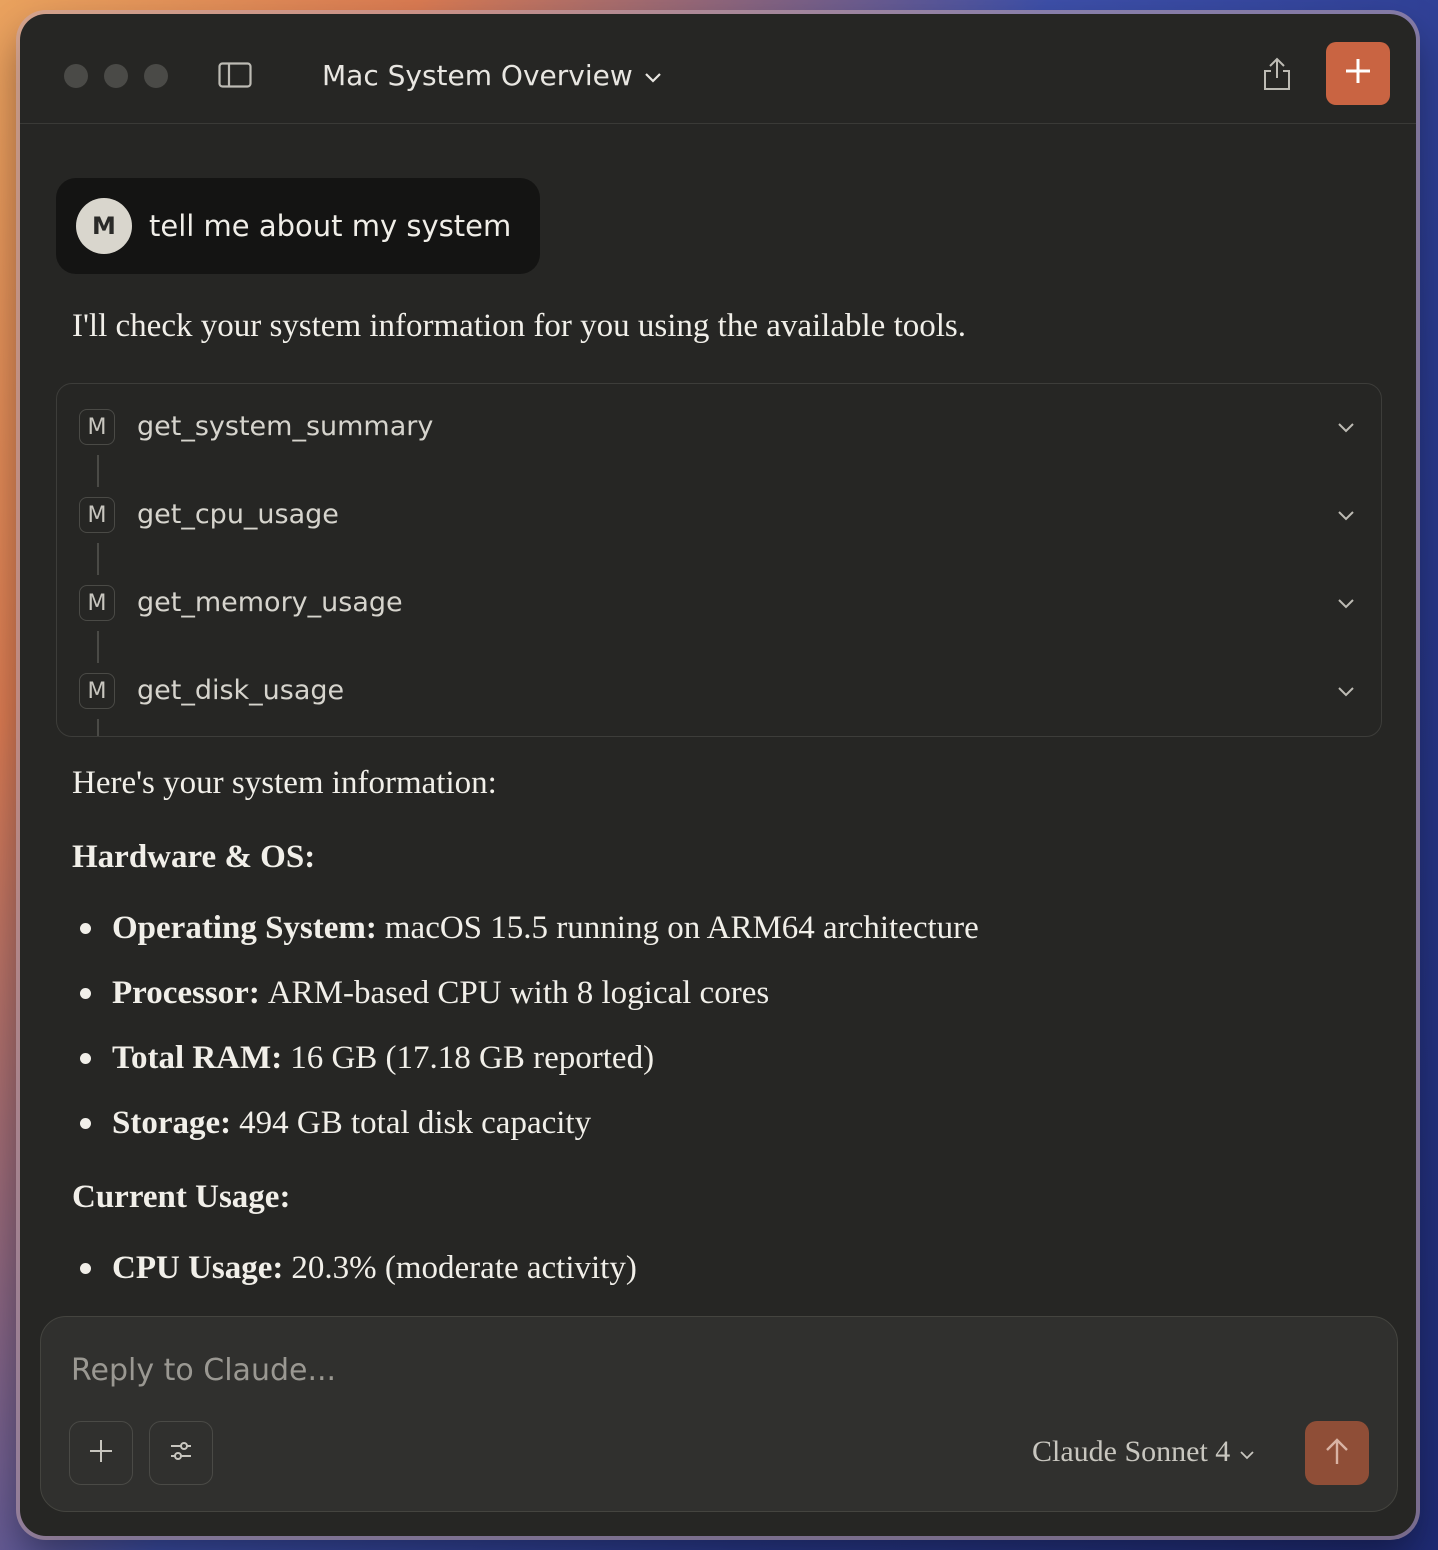 The width and height of the screenshot is (1438, 1550). Describe the element at coordinates (1131, 1451) in the screenshot. I see `model-name: Claude Sonnet 4` at that location.